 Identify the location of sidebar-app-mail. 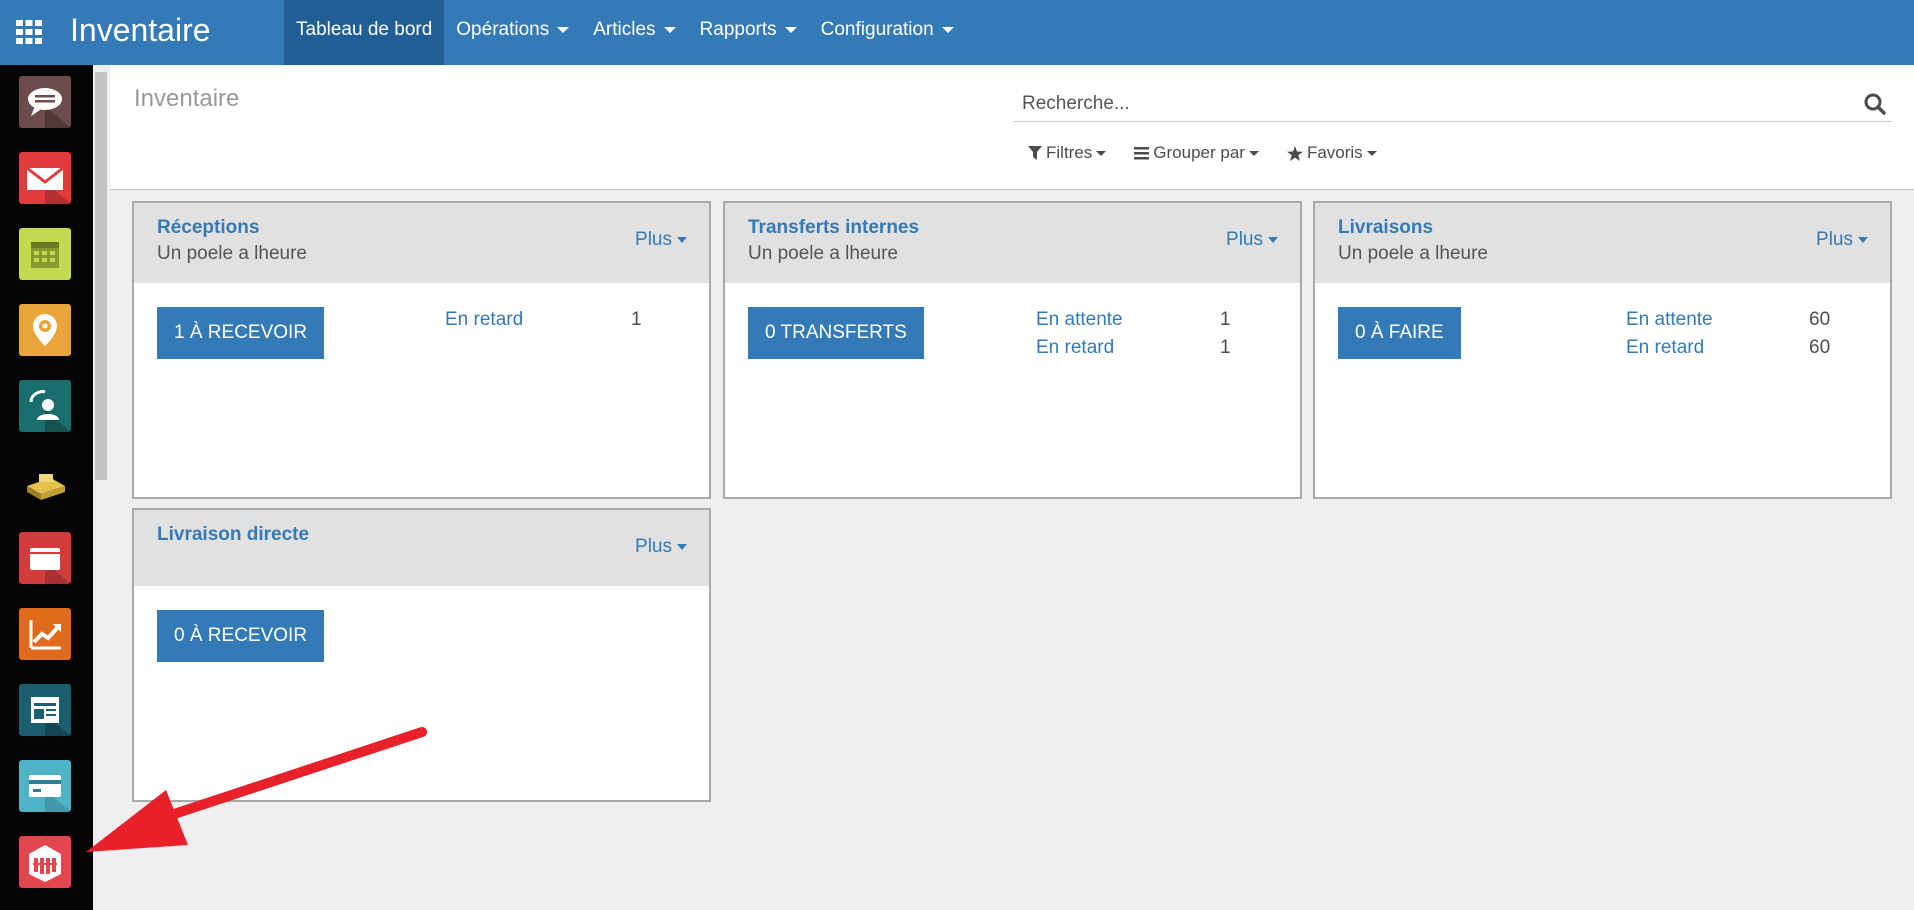
(45, 178).